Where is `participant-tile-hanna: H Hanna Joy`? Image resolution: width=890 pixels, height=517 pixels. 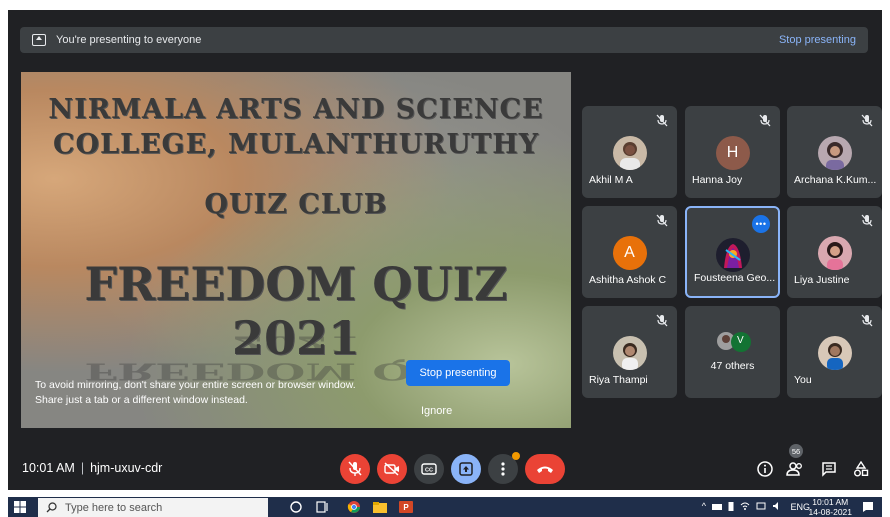 participant-tile-hanna: H Hanna Joy is located at coordinates (732, 152).